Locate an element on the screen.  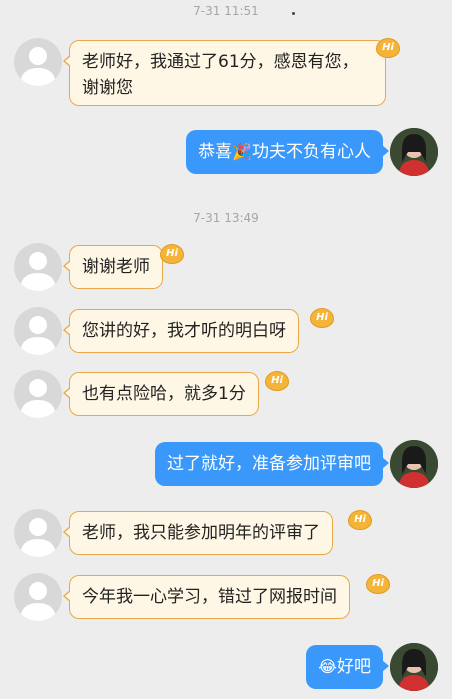
message-text: 功夫不负有心人 is located at coordinates (311, 152).